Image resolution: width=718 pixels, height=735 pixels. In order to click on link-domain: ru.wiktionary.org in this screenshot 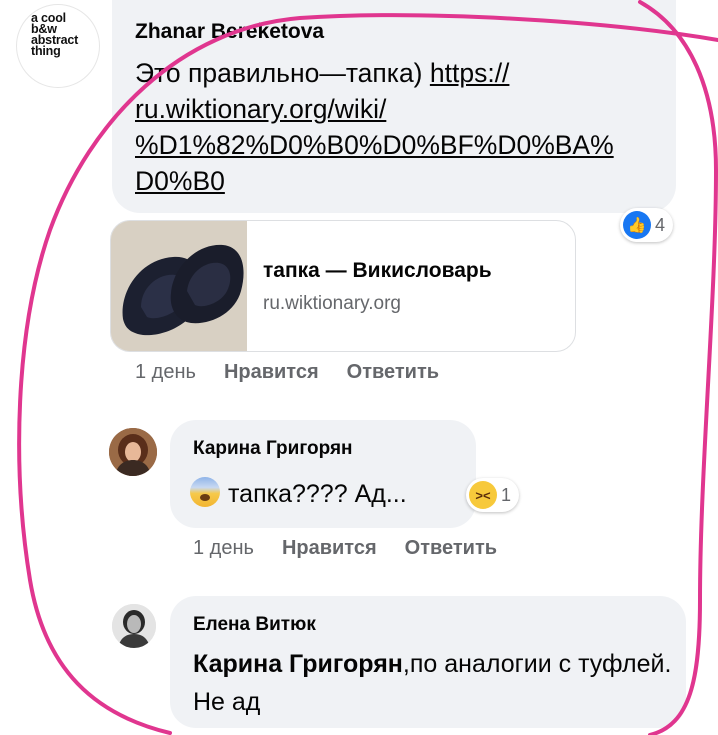, I will do `click(332, 303)`.